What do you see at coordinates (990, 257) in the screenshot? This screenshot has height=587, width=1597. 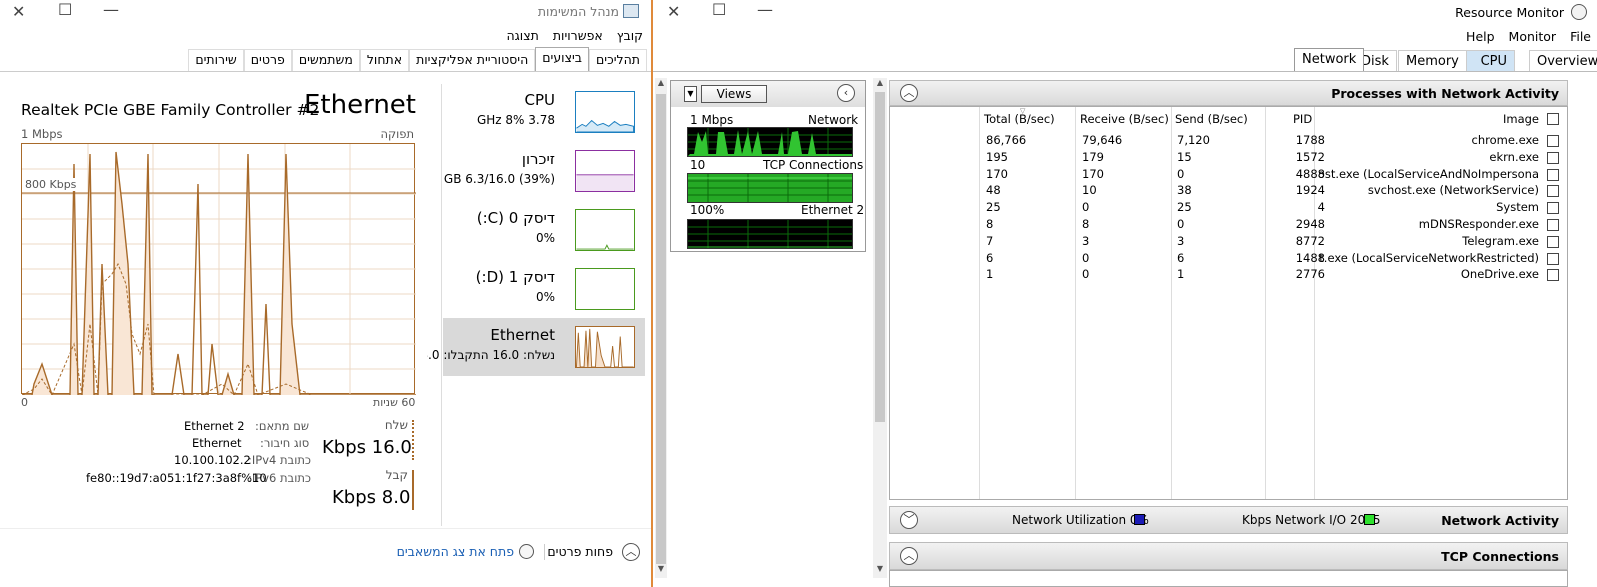 I see `cell-total: 6` at bounding box center [990, 257].